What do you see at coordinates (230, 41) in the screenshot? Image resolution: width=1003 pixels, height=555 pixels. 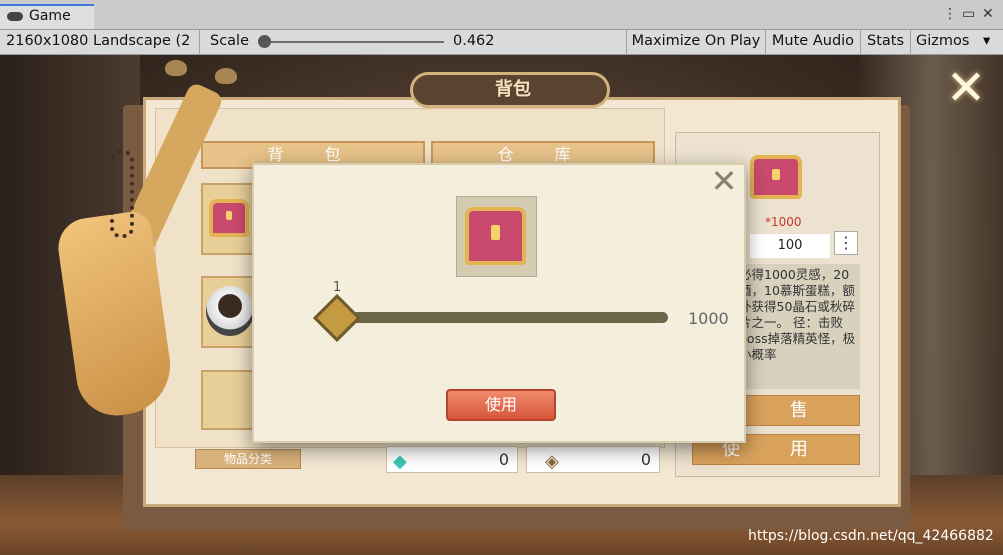 I see `scale-label: Scale` at bounding box center [230, 41].